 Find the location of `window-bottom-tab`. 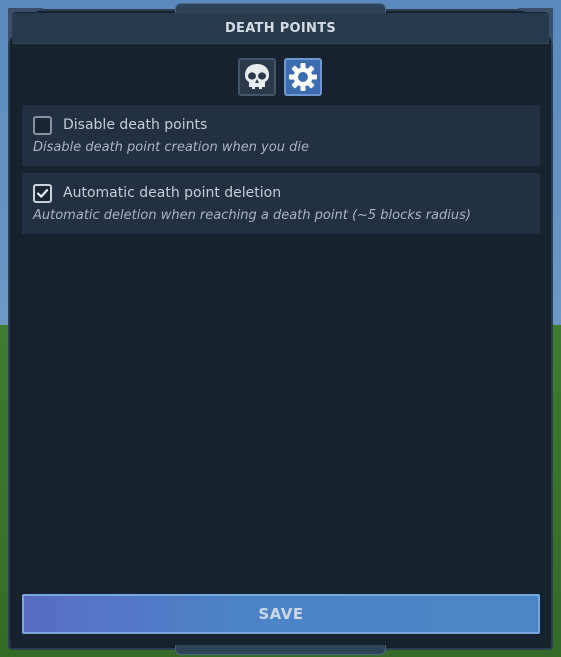

window-bottom-tab is located at coordinates (280, 650).